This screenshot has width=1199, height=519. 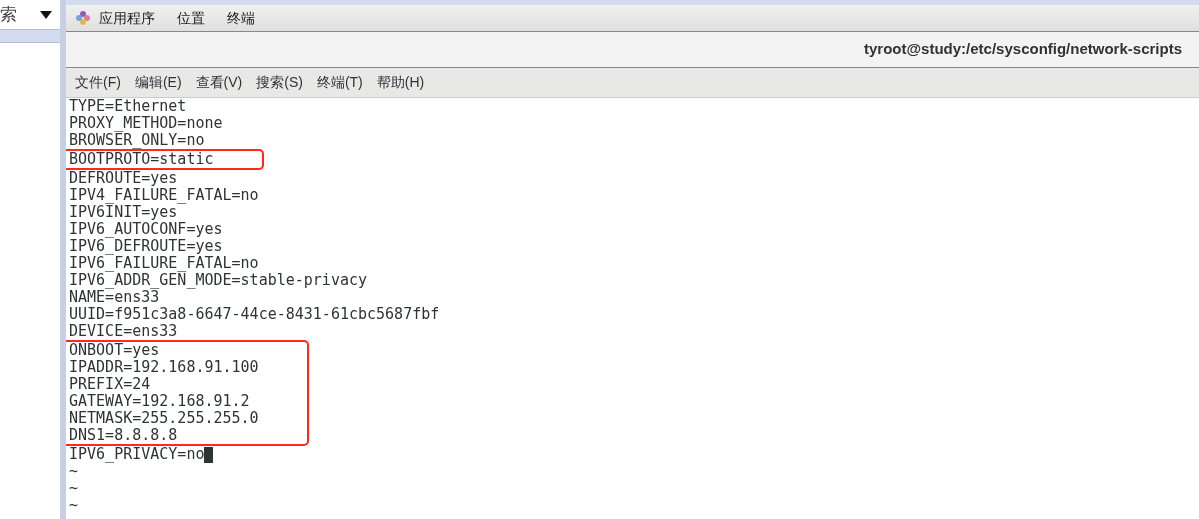 What do you see at coordinates (137, 140) in the screenshot?
I see `text-line: BROWSER_ONLY=no` at bounding box center [137, 140].